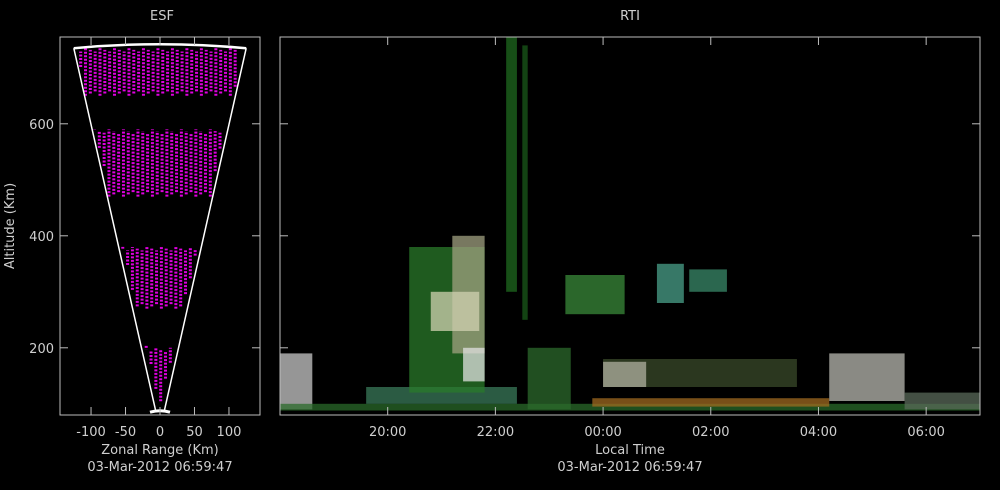  What do you see at coordinates (495, 432) in the screenshot?
I see `rti-x-tick-label: 22:00` at bounding box center [495, 432].